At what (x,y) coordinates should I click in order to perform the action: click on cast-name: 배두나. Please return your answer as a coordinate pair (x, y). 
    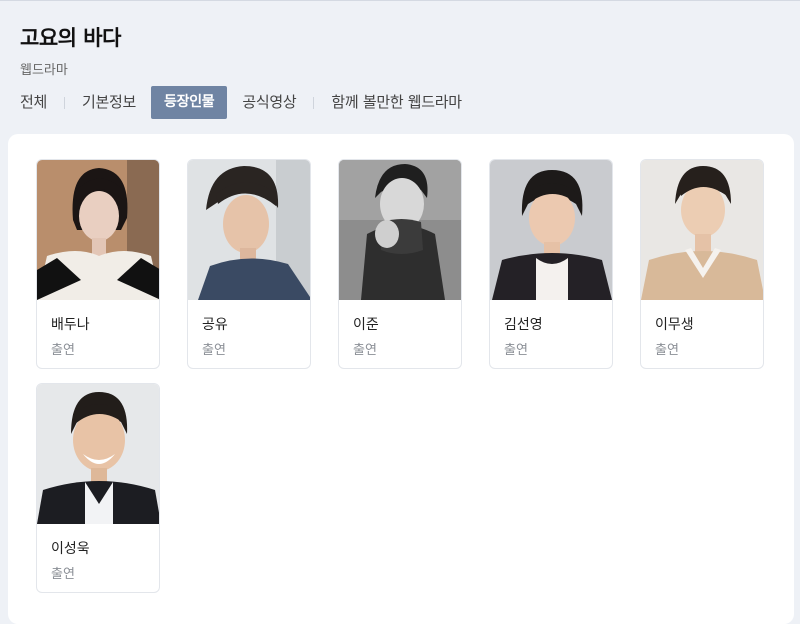
    Looking at the image, I should click on (70, 325).